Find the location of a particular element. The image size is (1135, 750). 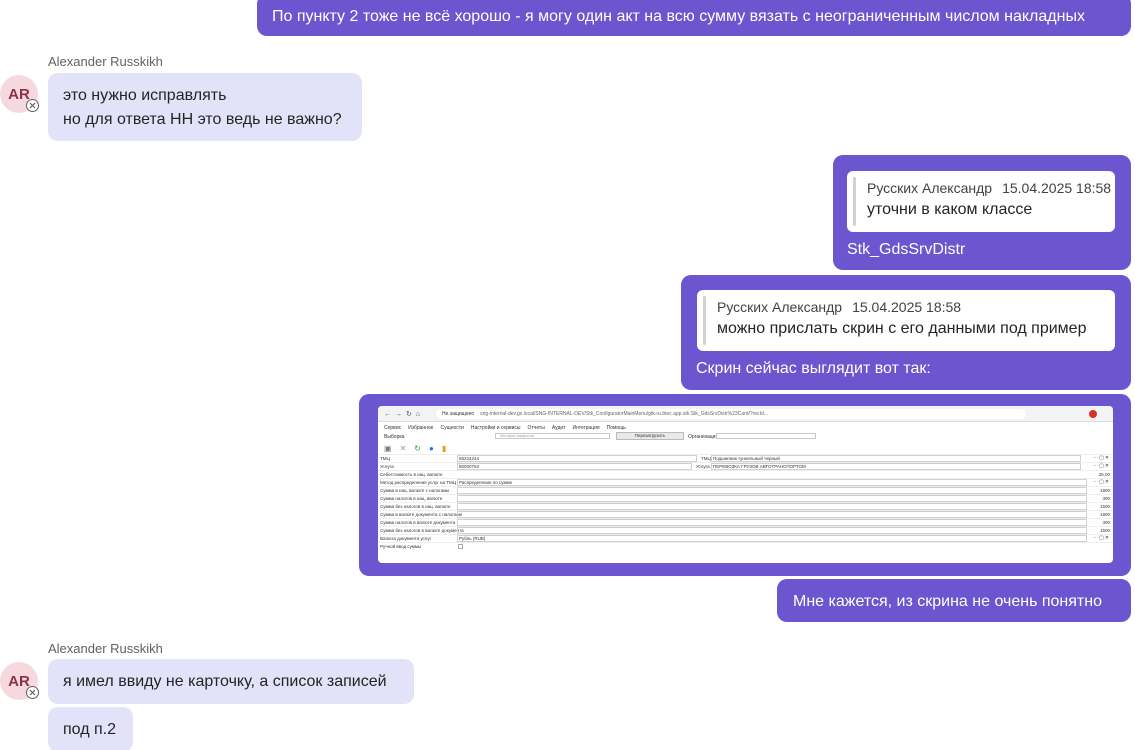

quote-text: уточни в каком классе is located at coordinates (950, 209).